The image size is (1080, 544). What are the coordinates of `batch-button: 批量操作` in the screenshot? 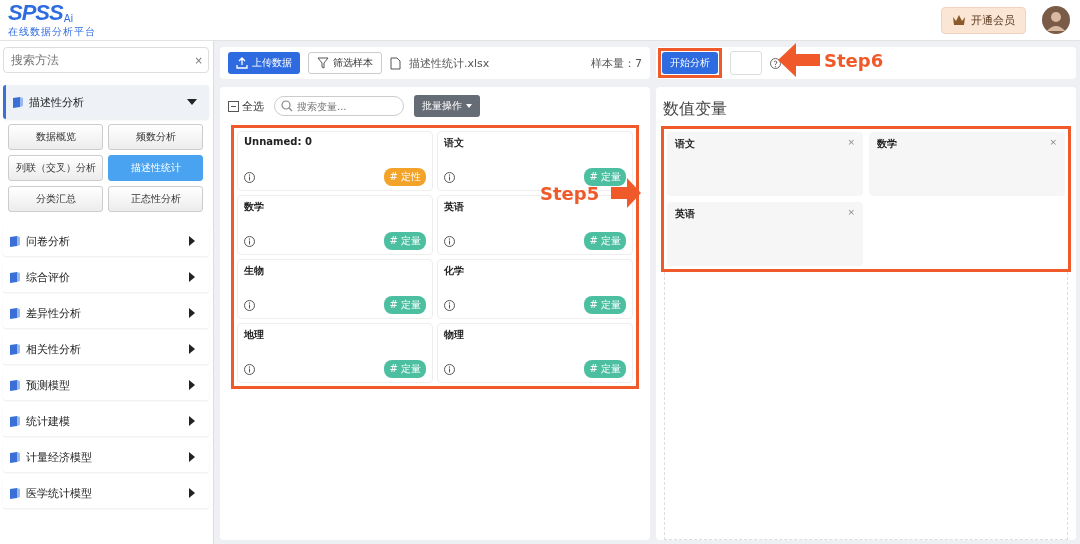 It's located at (447, 106).